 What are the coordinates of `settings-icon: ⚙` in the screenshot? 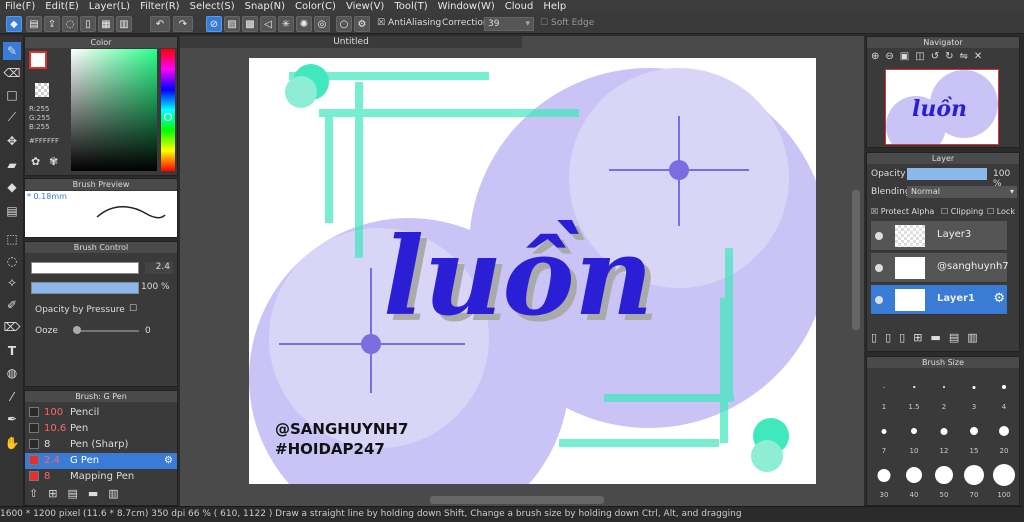 It's located at (362, 24).